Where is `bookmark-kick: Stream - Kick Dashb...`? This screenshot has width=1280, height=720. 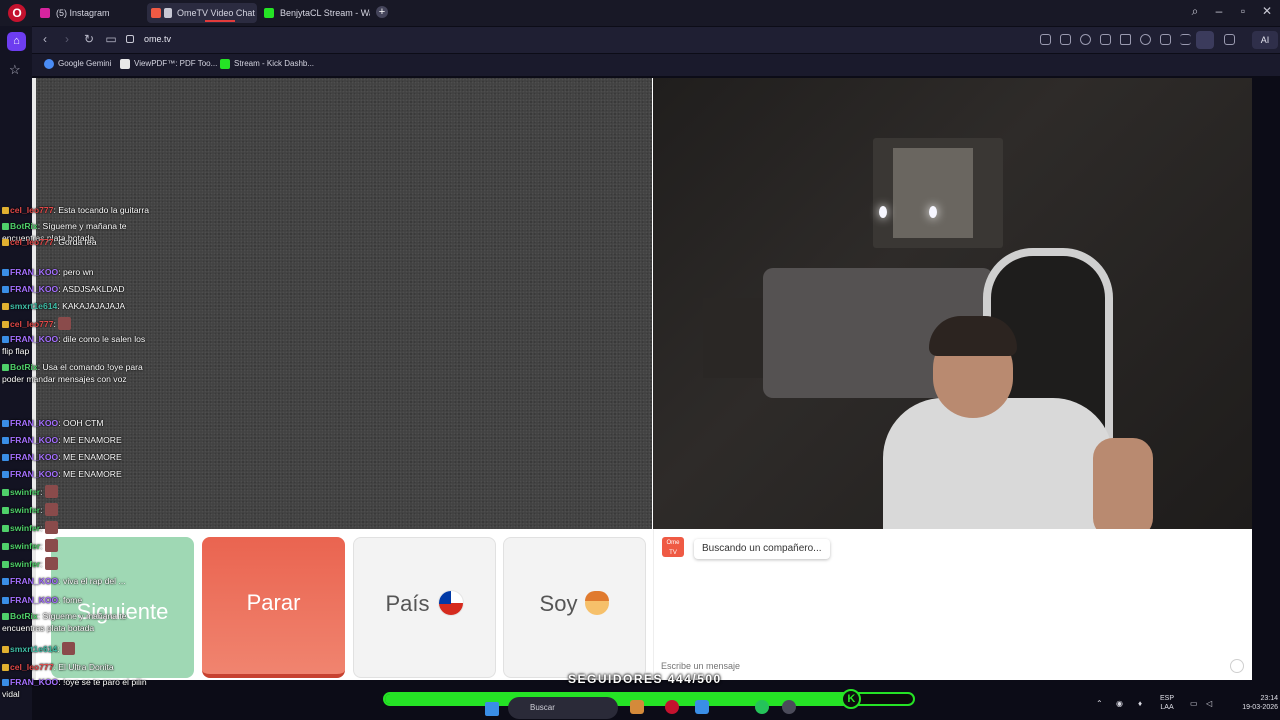
bookmark-kick: Stream - Kick Dashb... is located at coordinates (267, 64).